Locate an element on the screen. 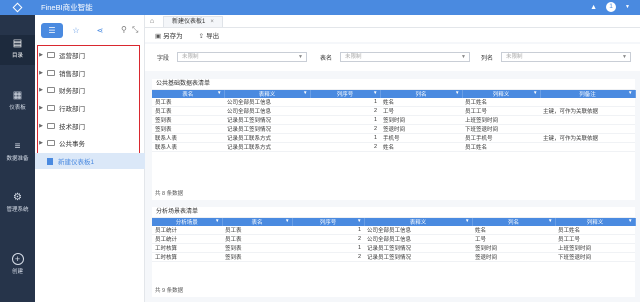 This screenshot has width=640, height=302. table-cell: 记录员工联系方式 is located at coordinates (267, 138).